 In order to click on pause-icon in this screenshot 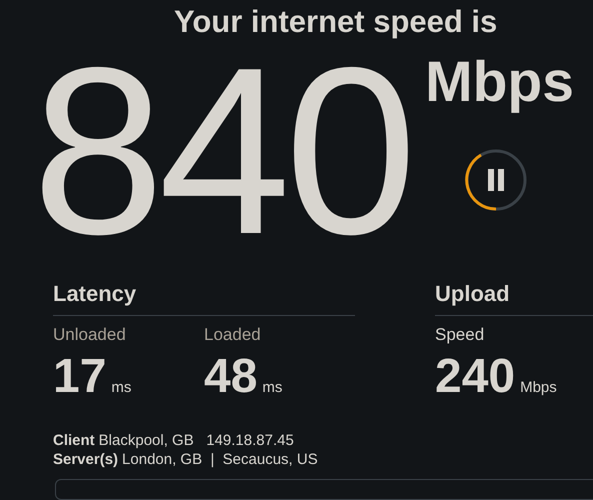, I will do `click(496, 179)`.